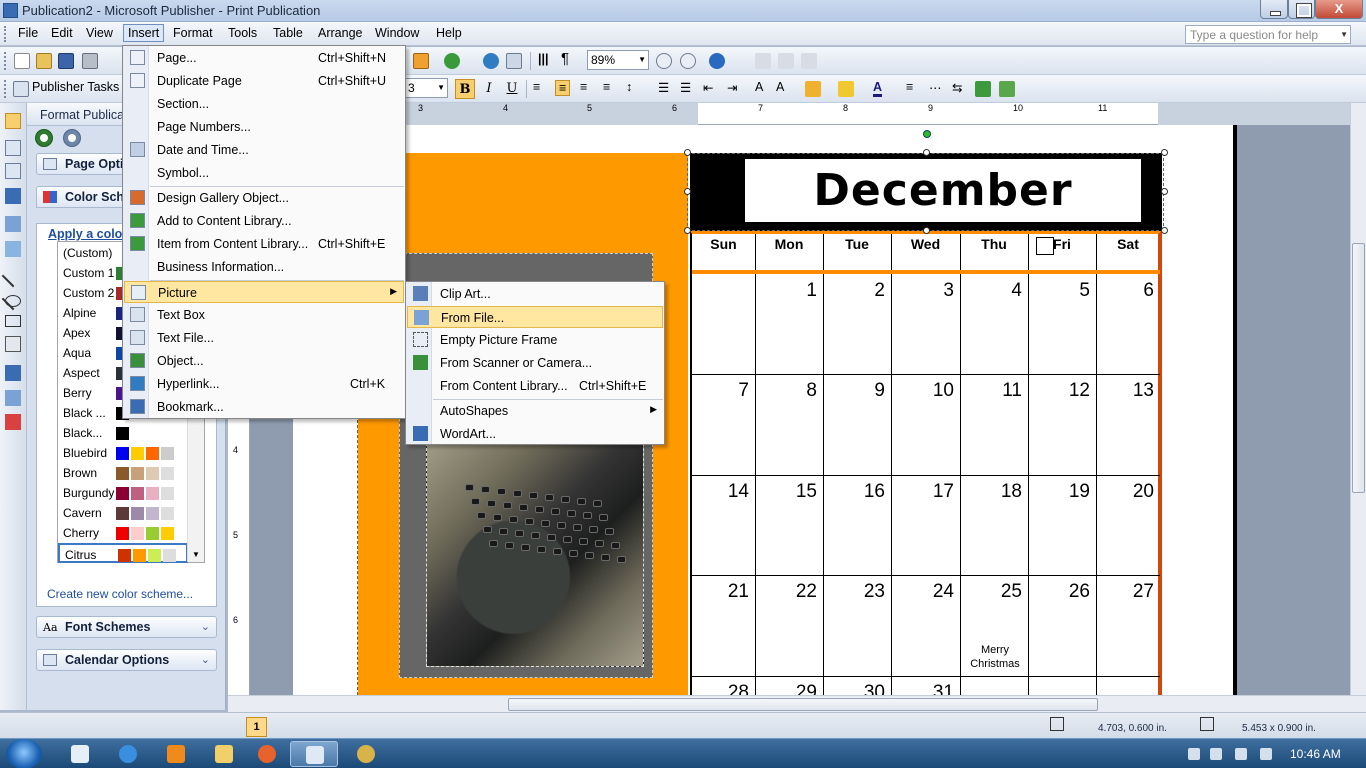  What do you see at coordinates (421, 61) in the screenshot?
I see `arrange-icon` at bounding box center [421, 61].